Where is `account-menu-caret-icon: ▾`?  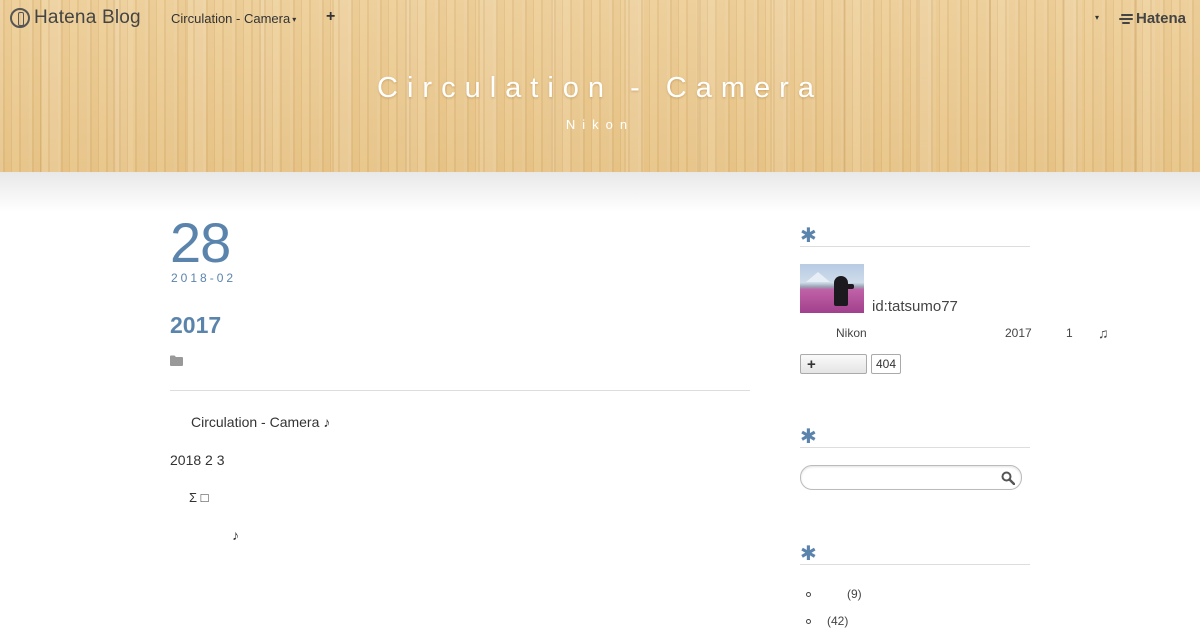
account-menu-caret-icon: ▾ is located at coordinates (1097, 17).